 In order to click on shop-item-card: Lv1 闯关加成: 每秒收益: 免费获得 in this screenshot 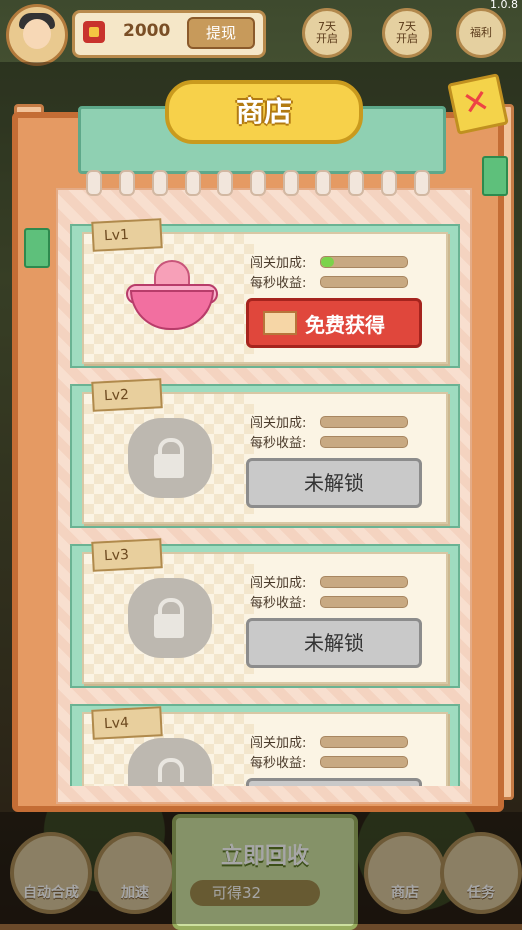, I will do `click(265, 291)`.